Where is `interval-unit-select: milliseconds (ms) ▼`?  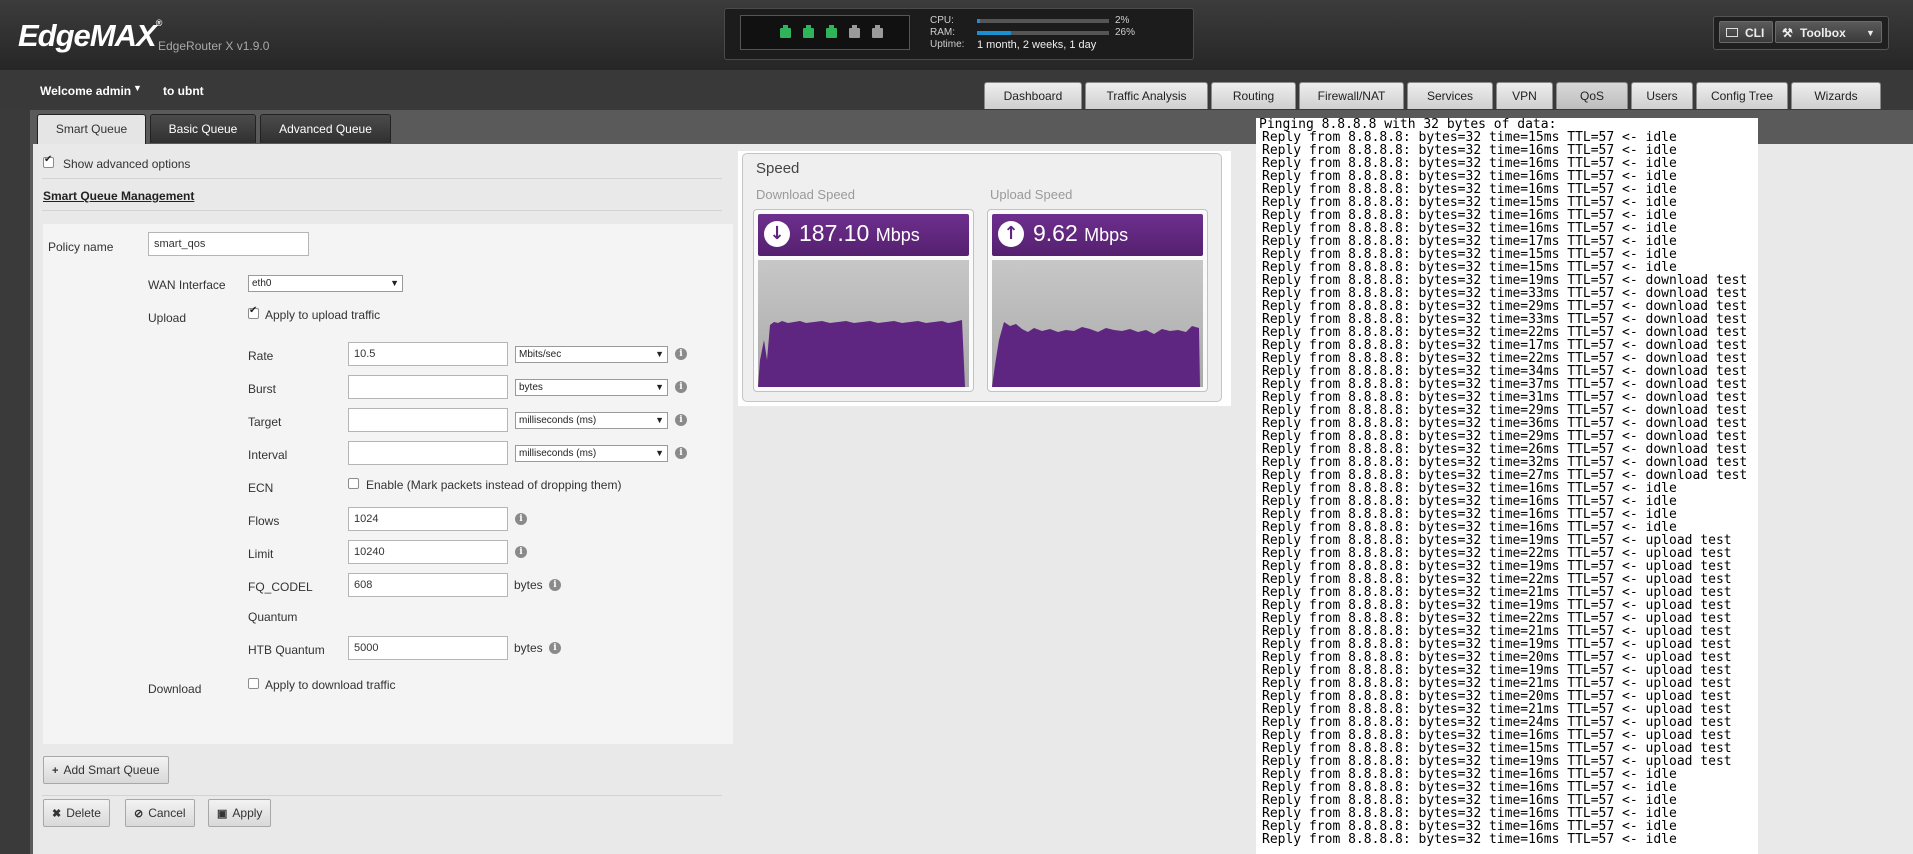
interval-unit-select: milliseconds (ms) ▼ is located at coordinates (591, 453).